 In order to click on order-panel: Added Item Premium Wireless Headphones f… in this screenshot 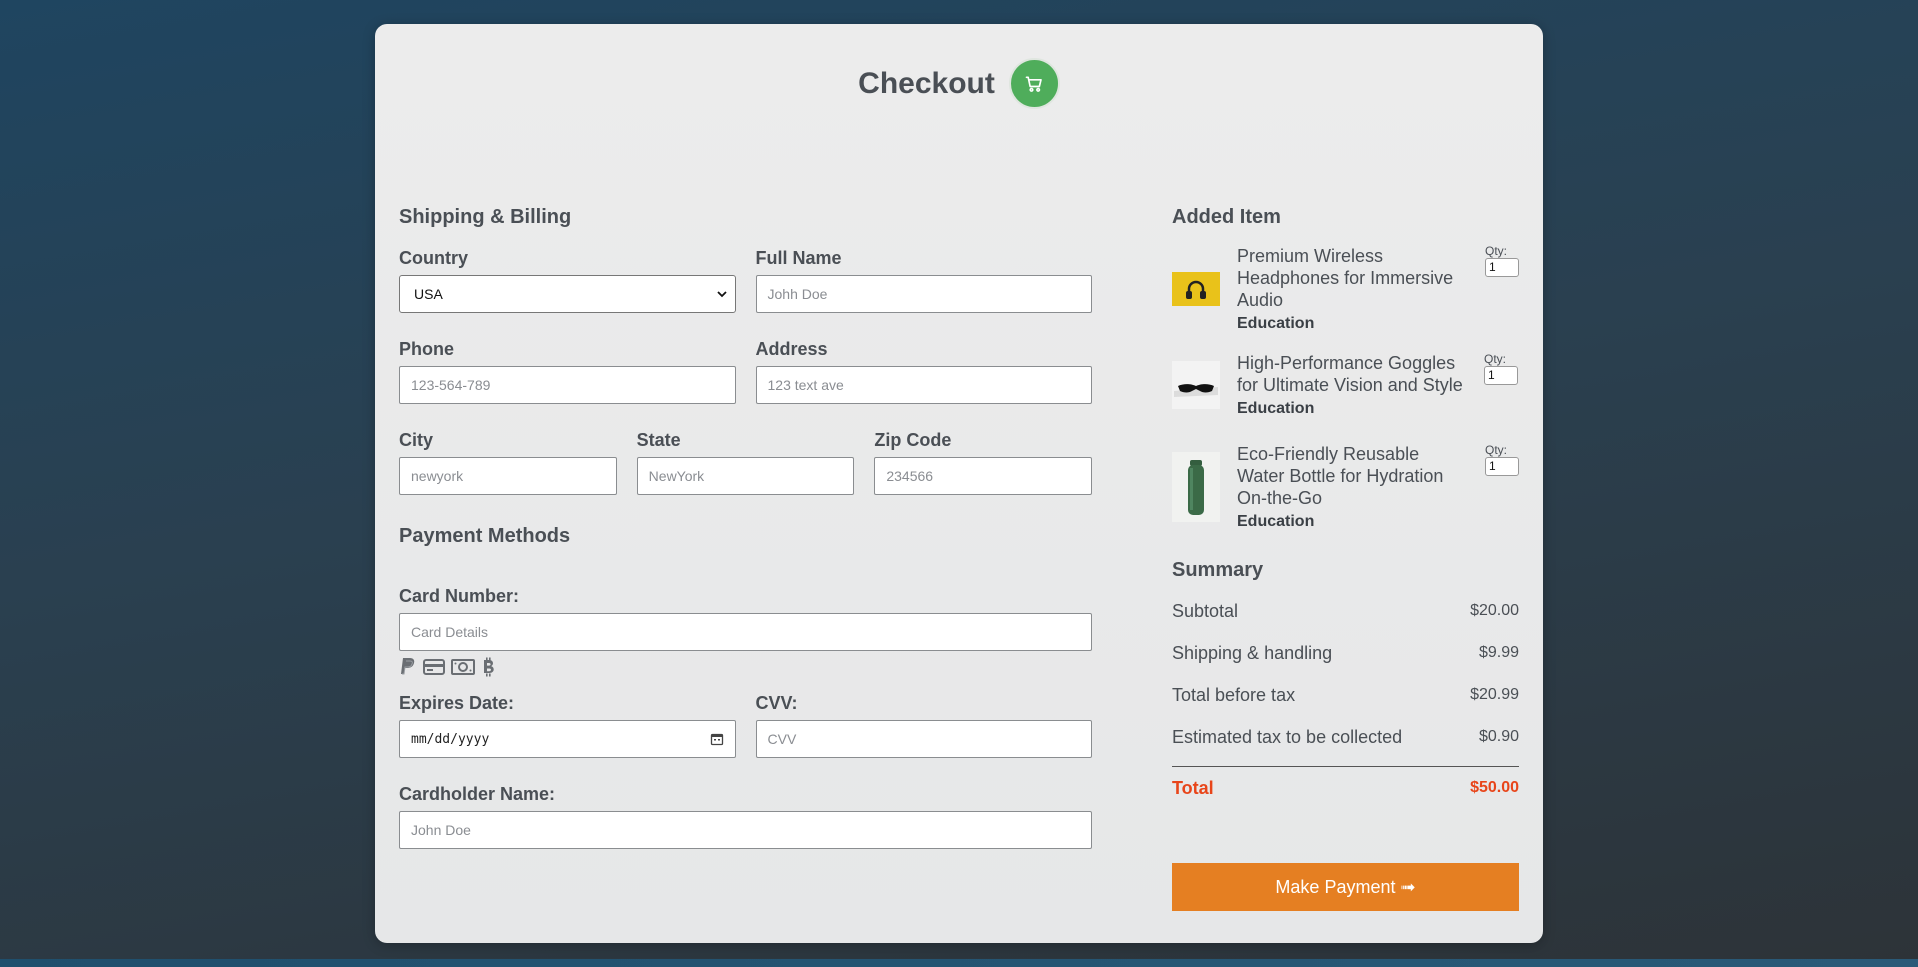, I will do `click(1345, 496)`.